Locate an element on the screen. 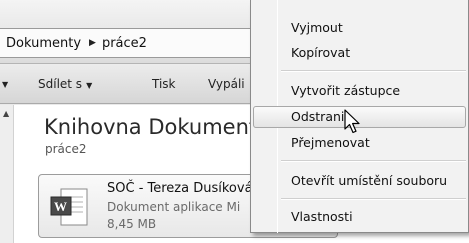 The height and width of the screenshot is (243, 469). menu-item-open-file-location: Otevřít umístění souboru is located at coordinates (359, 181).